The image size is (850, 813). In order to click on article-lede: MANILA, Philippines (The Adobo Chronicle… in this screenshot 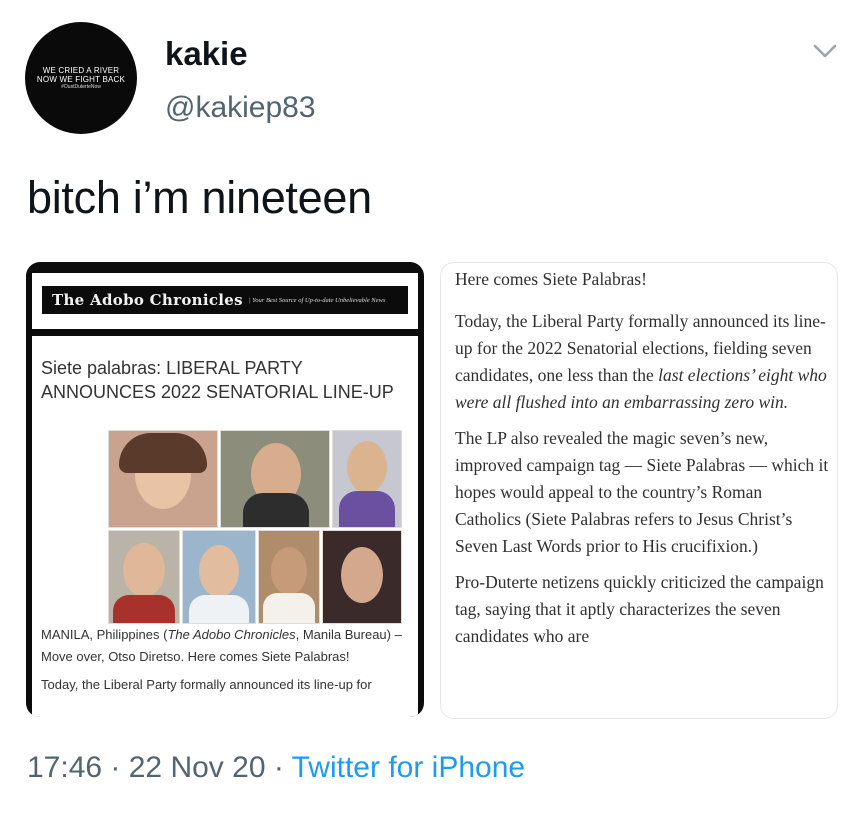, I will do `click(227, 646)`.